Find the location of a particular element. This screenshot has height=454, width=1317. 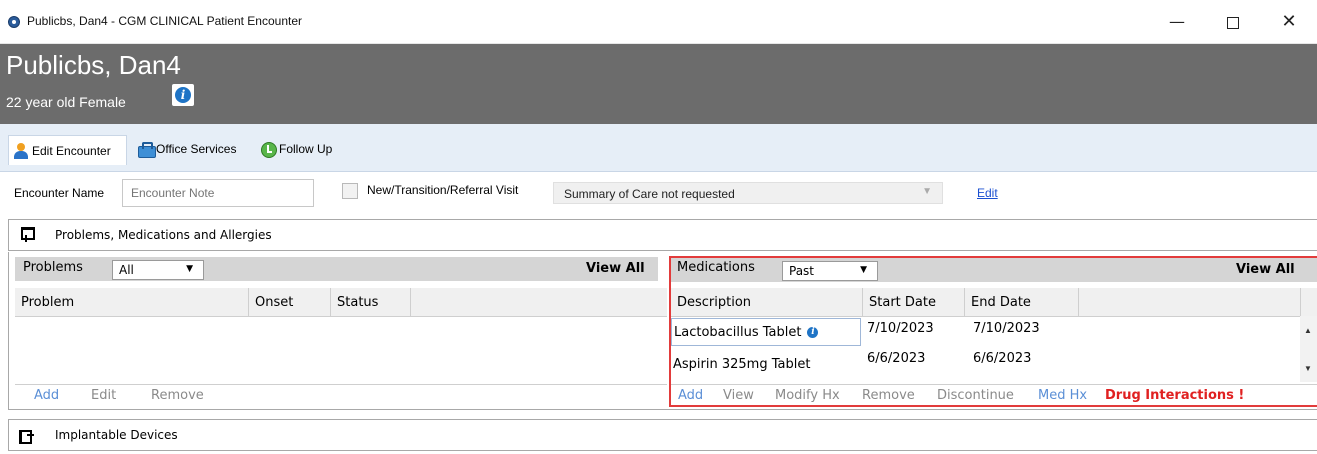

clock-icon is located at coordinates (268, 149).